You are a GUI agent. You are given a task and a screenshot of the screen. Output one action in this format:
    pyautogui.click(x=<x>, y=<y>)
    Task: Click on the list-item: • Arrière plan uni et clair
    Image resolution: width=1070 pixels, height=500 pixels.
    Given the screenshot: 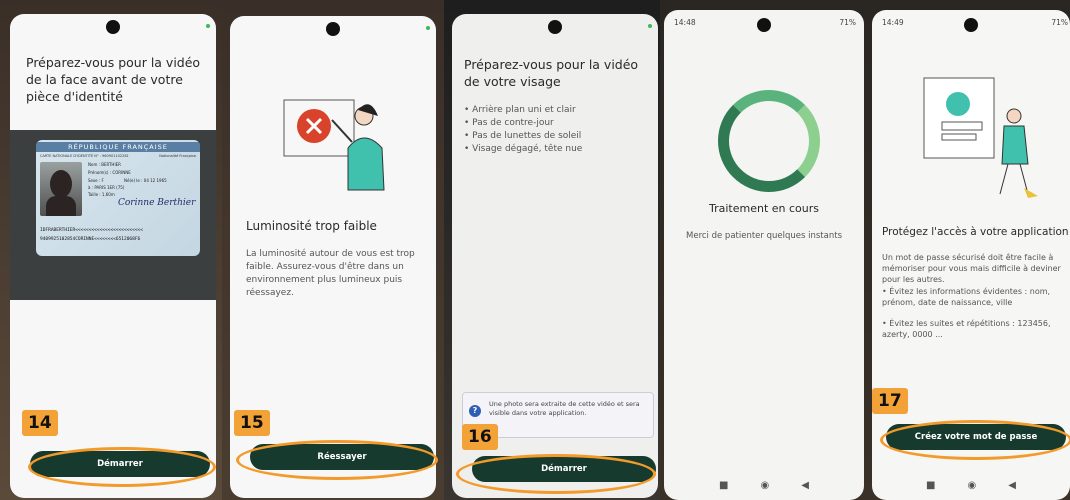 What is the action you would take?
    pyautogui.click(x=520, y=110)
    